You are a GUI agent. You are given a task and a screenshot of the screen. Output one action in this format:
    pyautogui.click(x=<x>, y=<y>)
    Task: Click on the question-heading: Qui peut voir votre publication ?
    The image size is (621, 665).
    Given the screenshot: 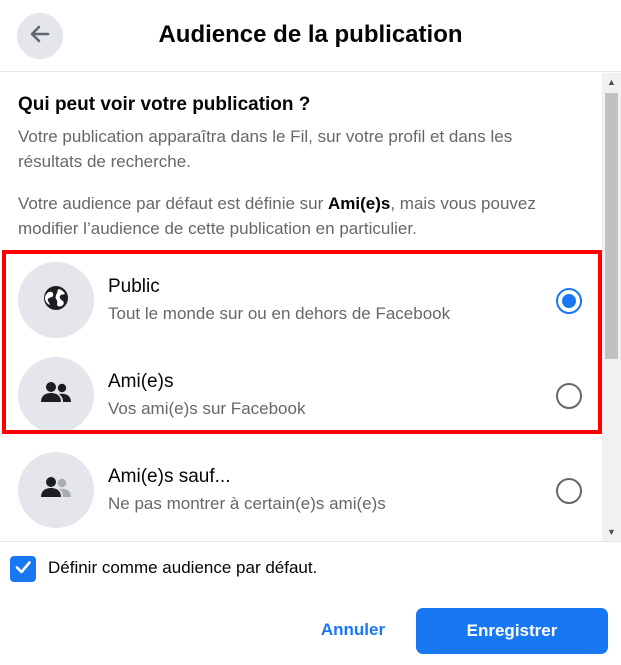 What is the action you would take?
    pyautogui.click(x=164, y=104)
    